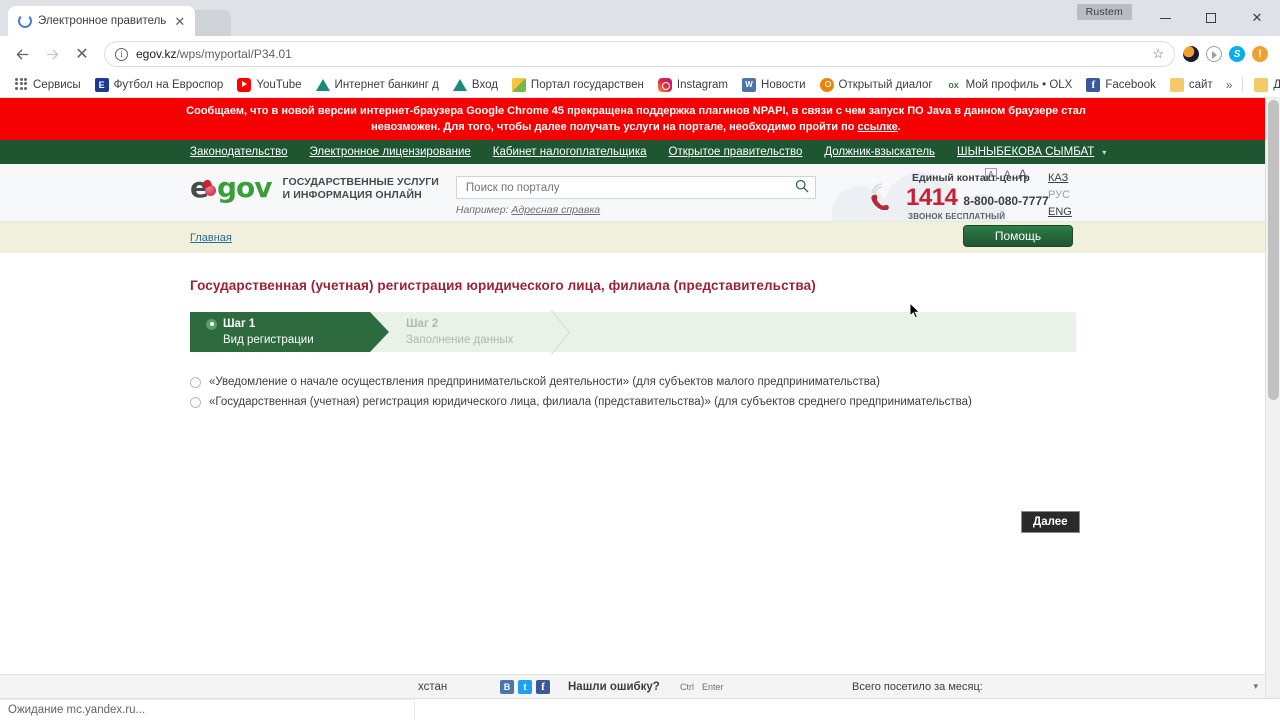 This screenshot has height=720, width=1280. What do you see at coordinates (1260, 54) in the screenshot?
I see `alert-extension-icon: !` at bounding box center [1260, 54].